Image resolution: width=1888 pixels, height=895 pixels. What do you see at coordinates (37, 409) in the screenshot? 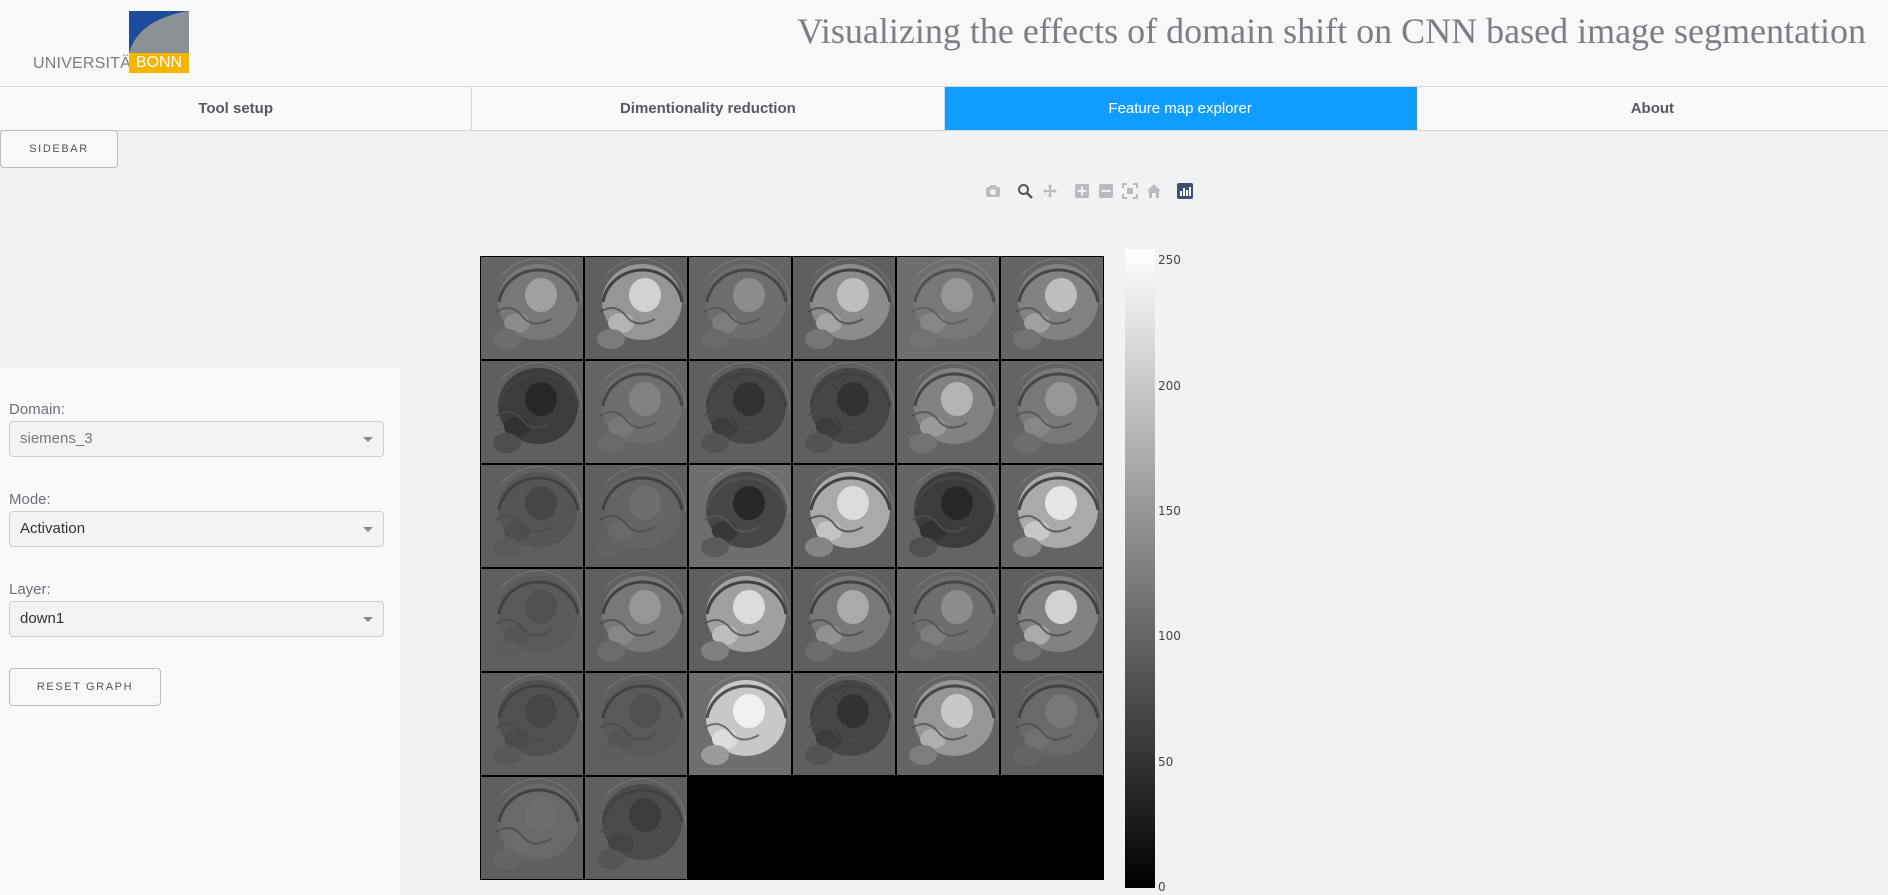
I see `domain-label: Domain:` at bounding box center [37, 409].